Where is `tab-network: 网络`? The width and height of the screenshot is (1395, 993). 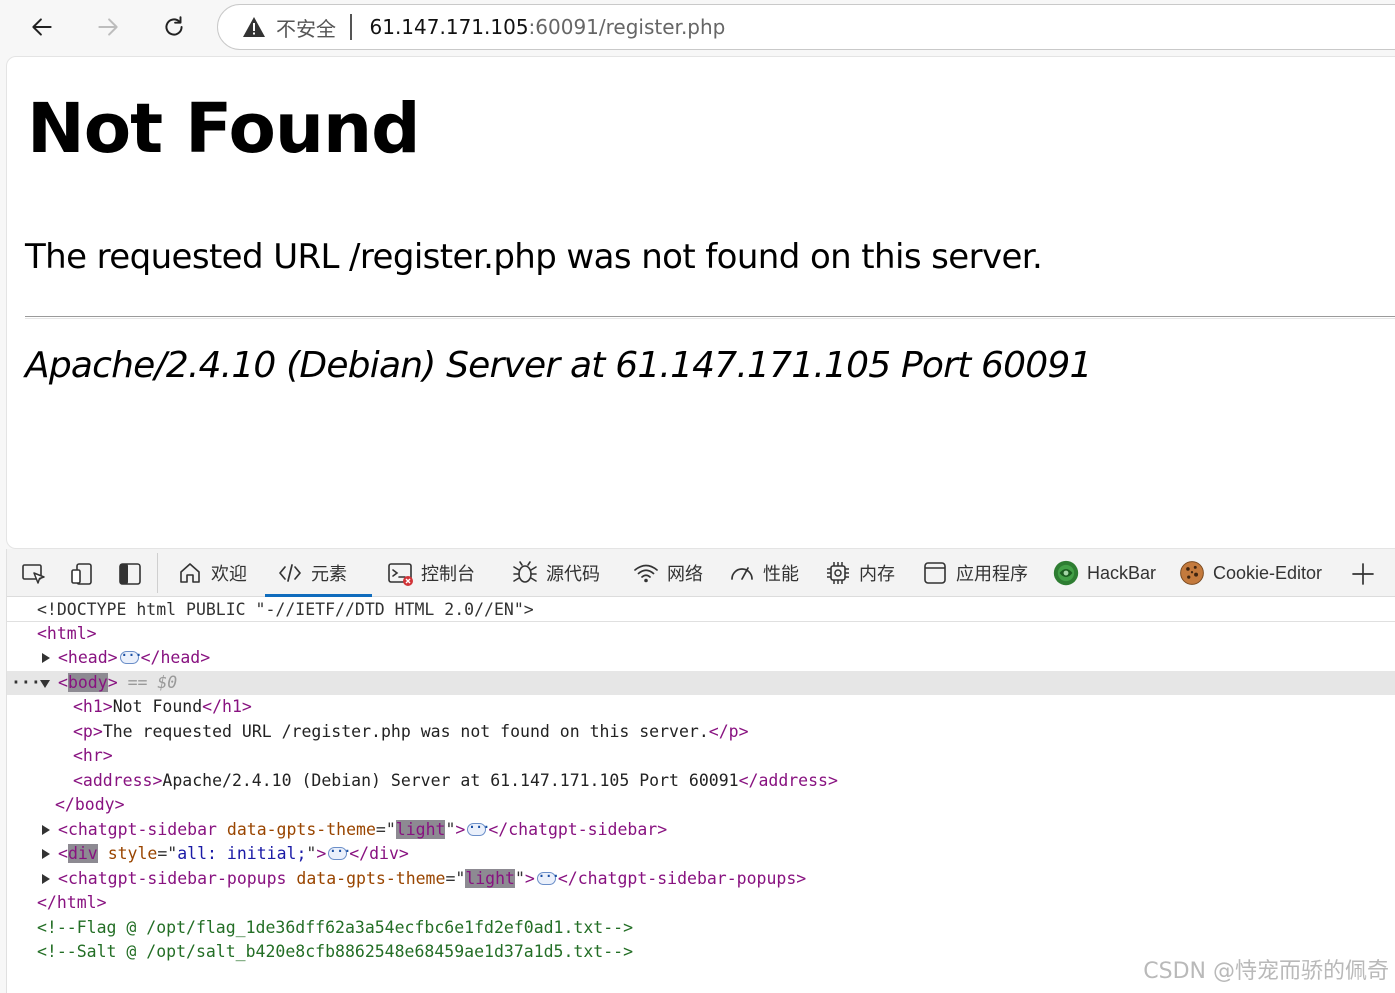
tab-network: 网络 is located at coordinates (668, 573).